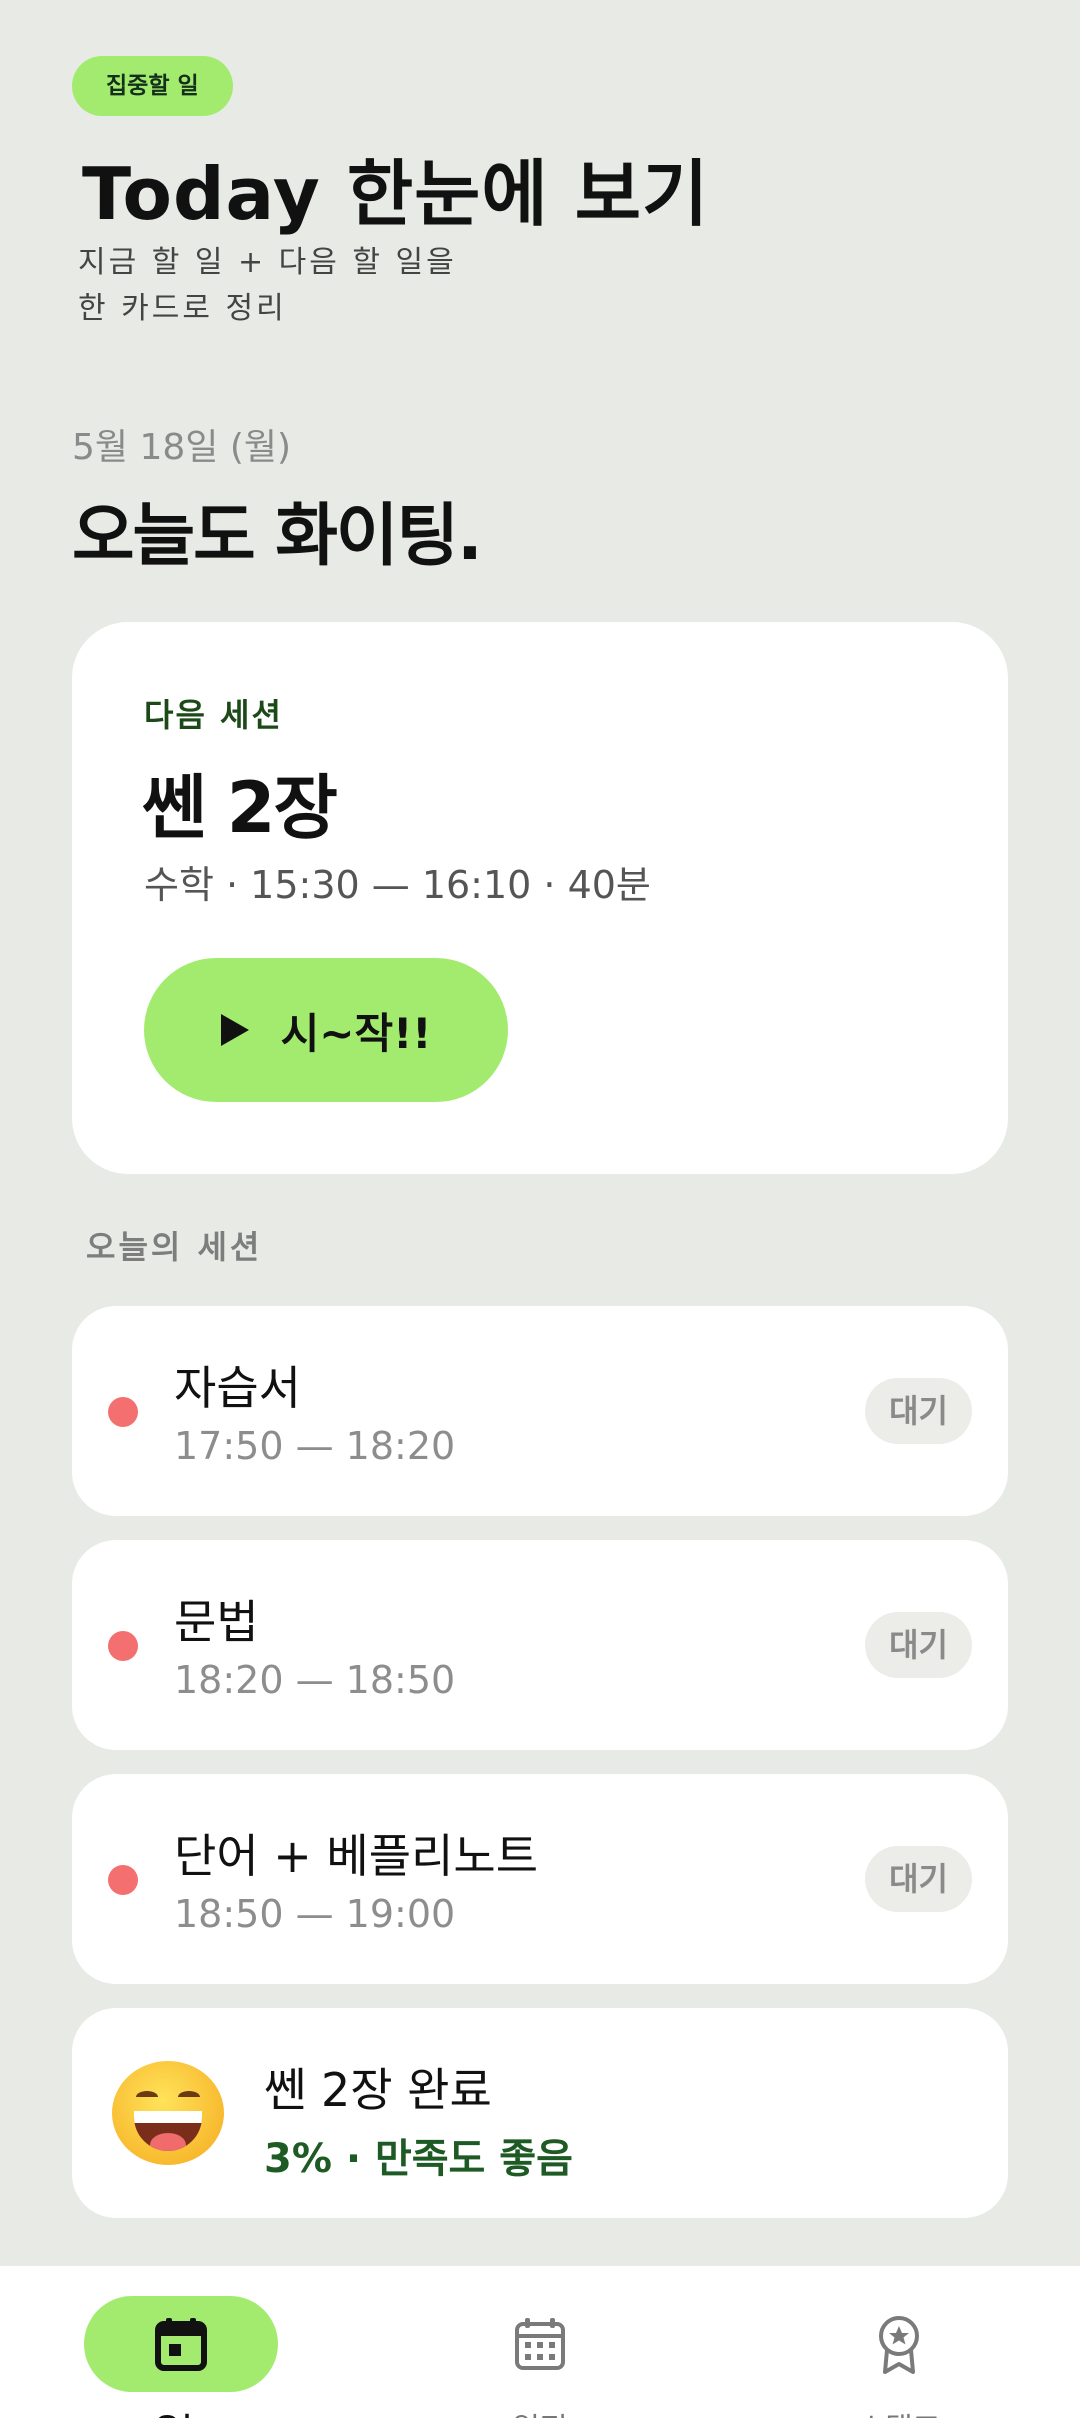 This screenshot has height=2418, width=1080. I want to click on date-label: 5월 18일 (월), so click(182, 447).